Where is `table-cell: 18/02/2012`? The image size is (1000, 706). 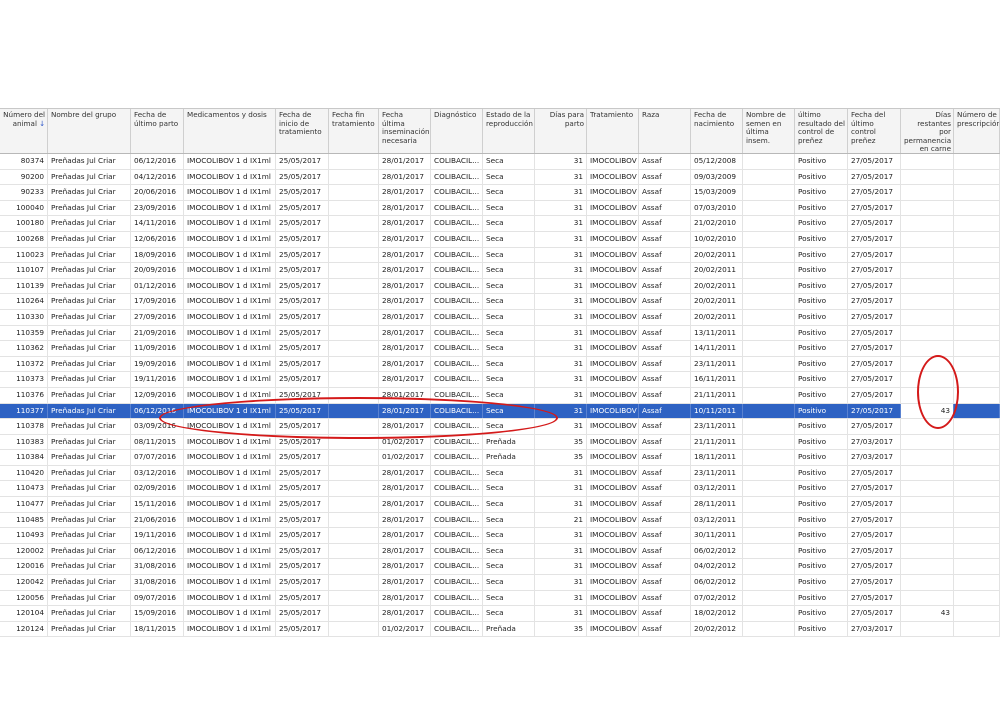 table-cell: 18/02/2012 is located at coordinates (717, 613).